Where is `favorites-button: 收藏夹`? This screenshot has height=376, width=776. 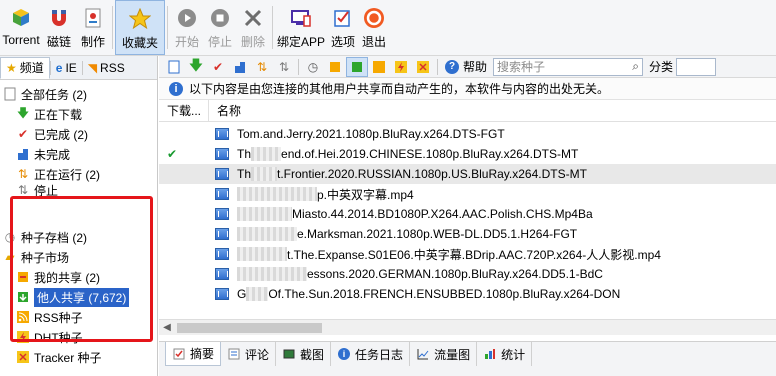
favorites-button: 收藏夹 is located at coordinates (140, 27).